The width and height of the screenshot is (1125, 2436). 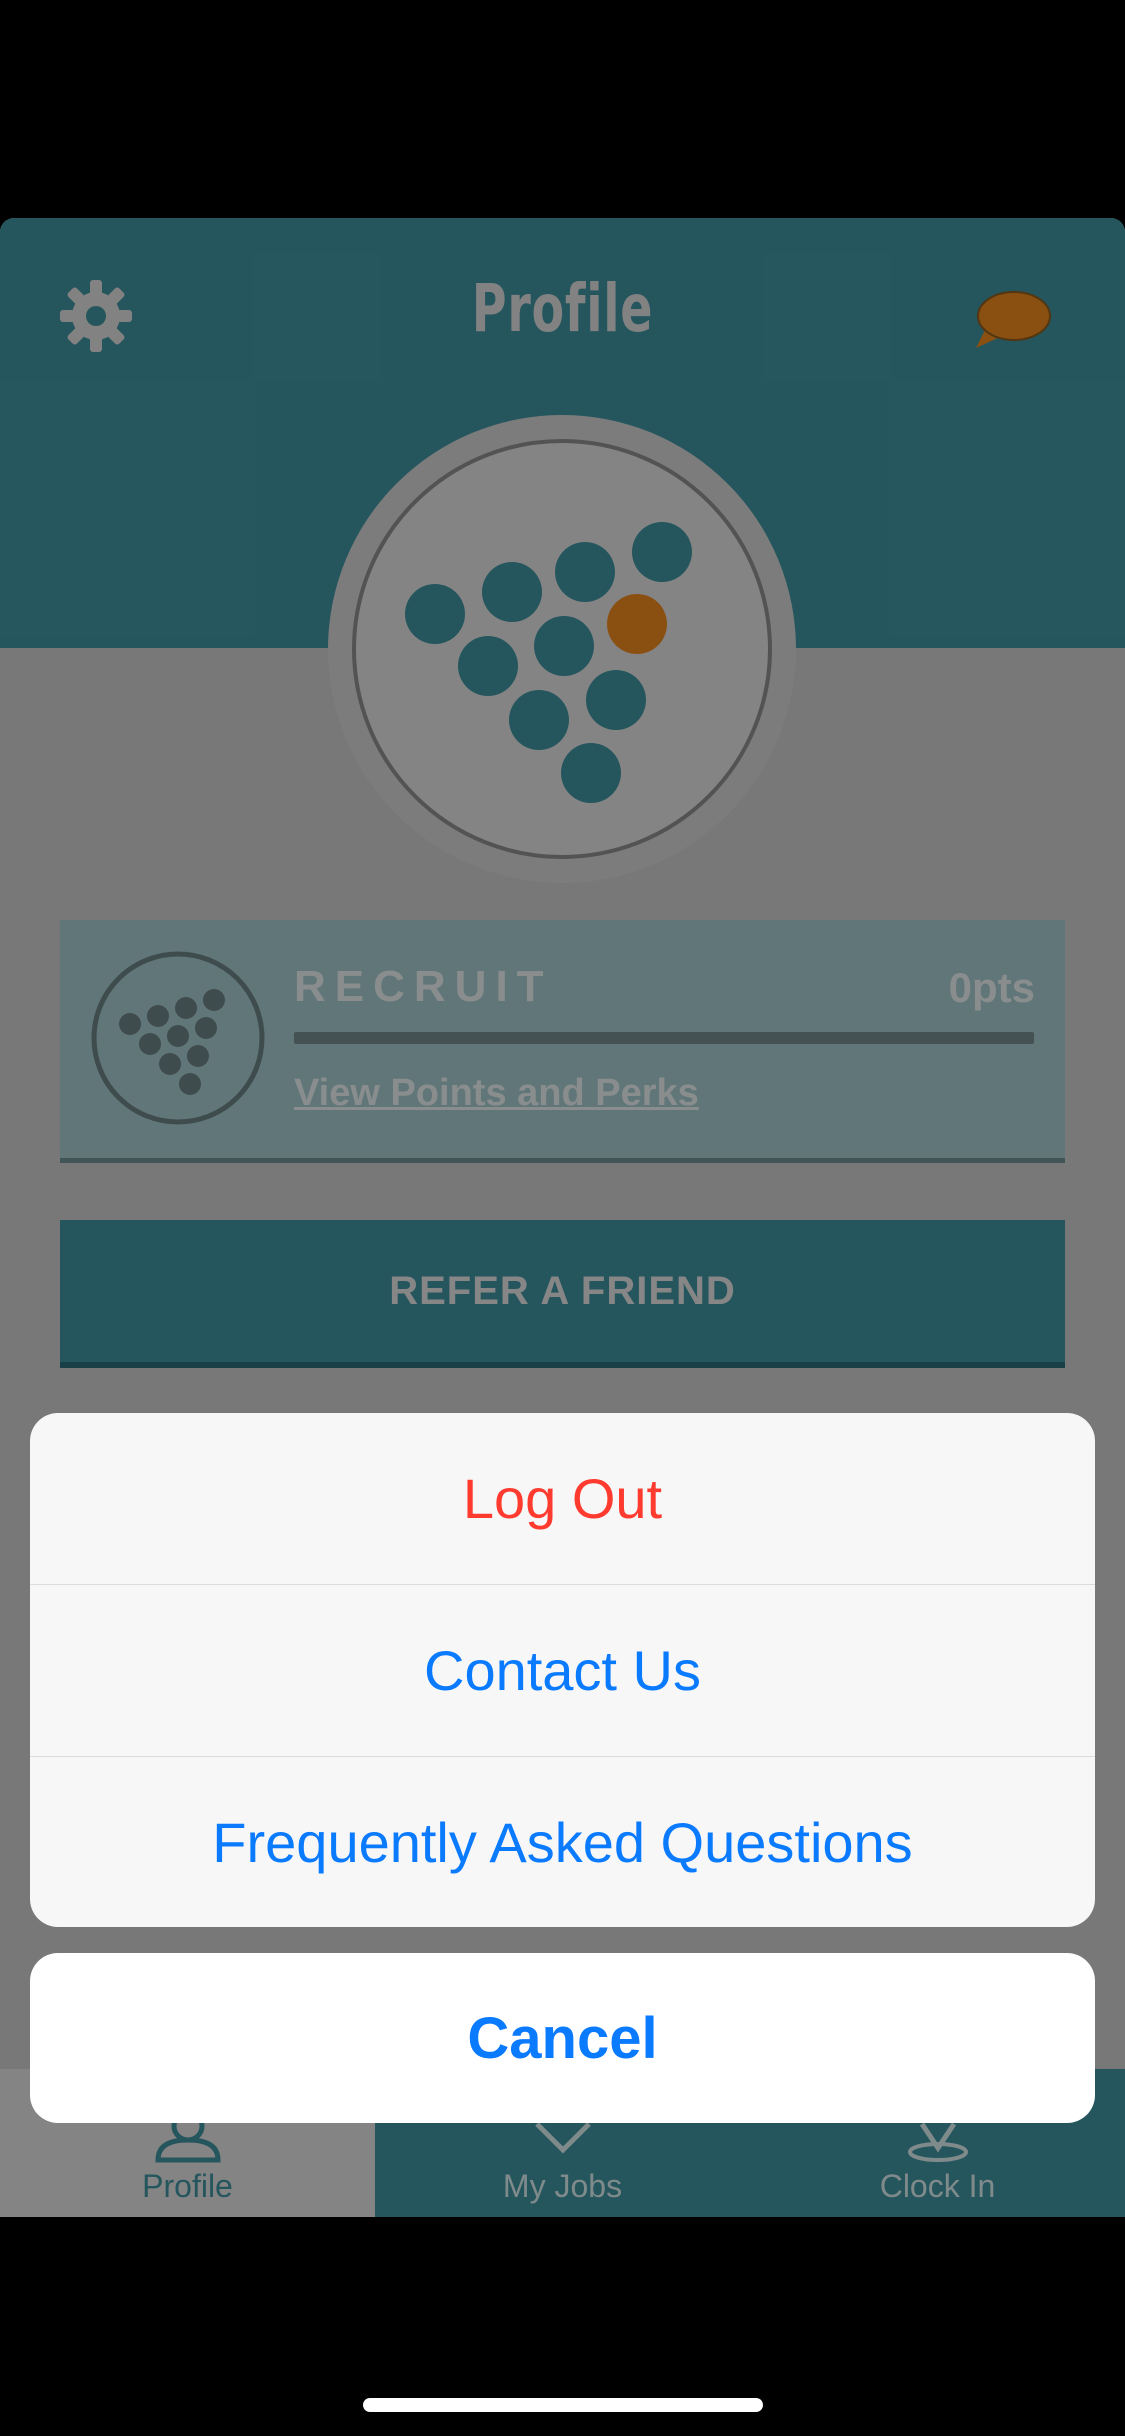 I want to click on contact-us-button: Contact Us, so click(x=562, y=1671).